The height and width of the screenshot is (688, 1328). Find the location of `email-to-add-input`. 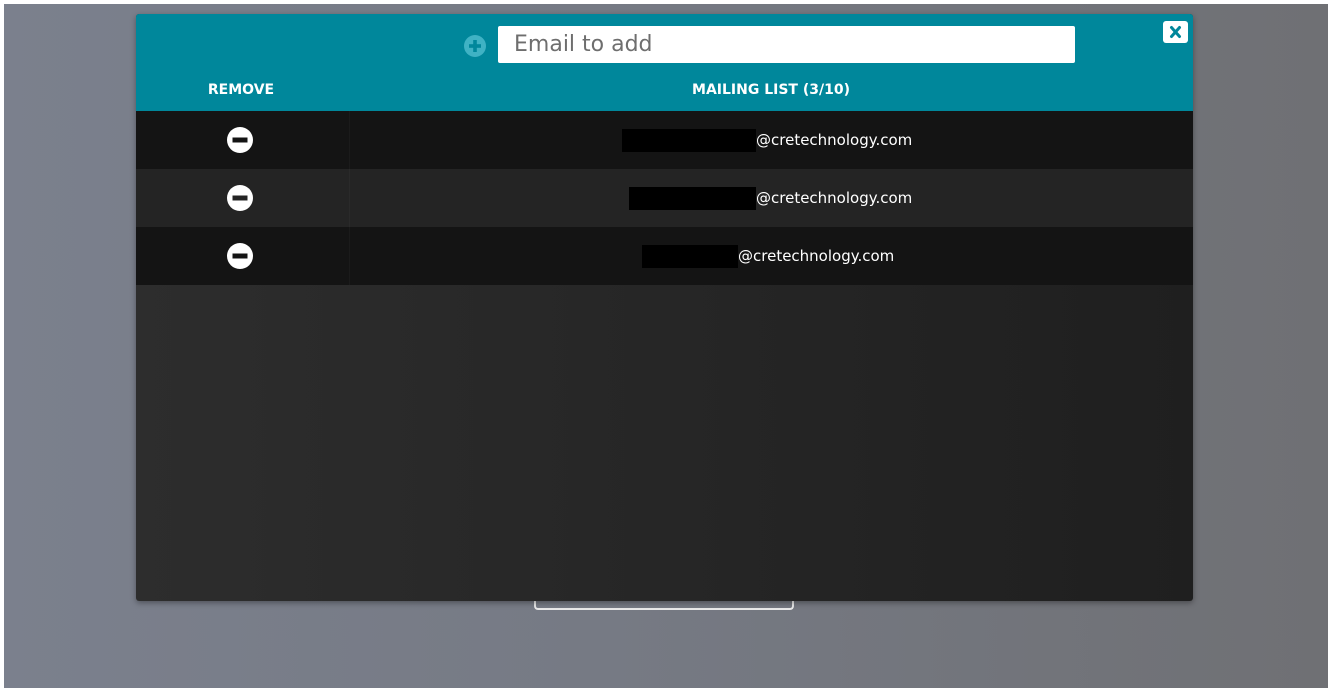

email-to-add-input is located at coordinates (786, 44).